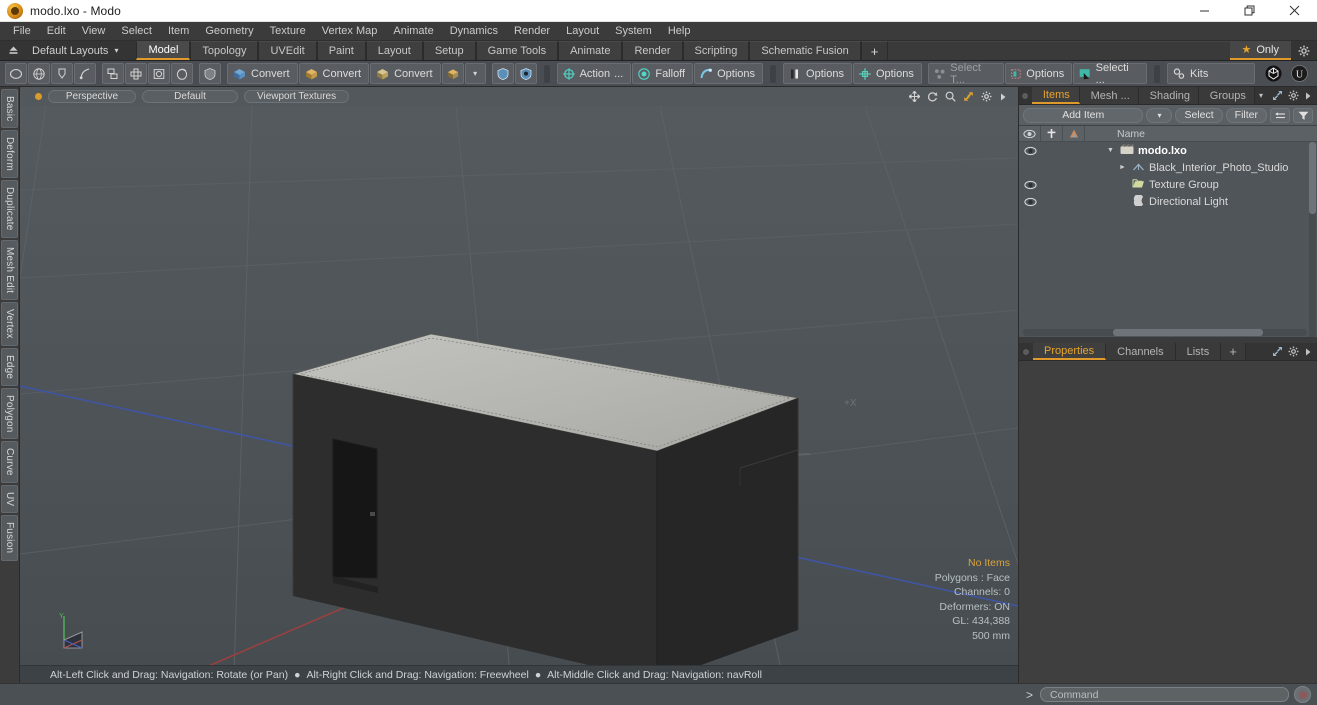 Image resolution: width=1317 pixels, height=705 pixels. Describe the element at coordinates (1249, 11) in the screenshot. I see `maximize-icon` at that location.